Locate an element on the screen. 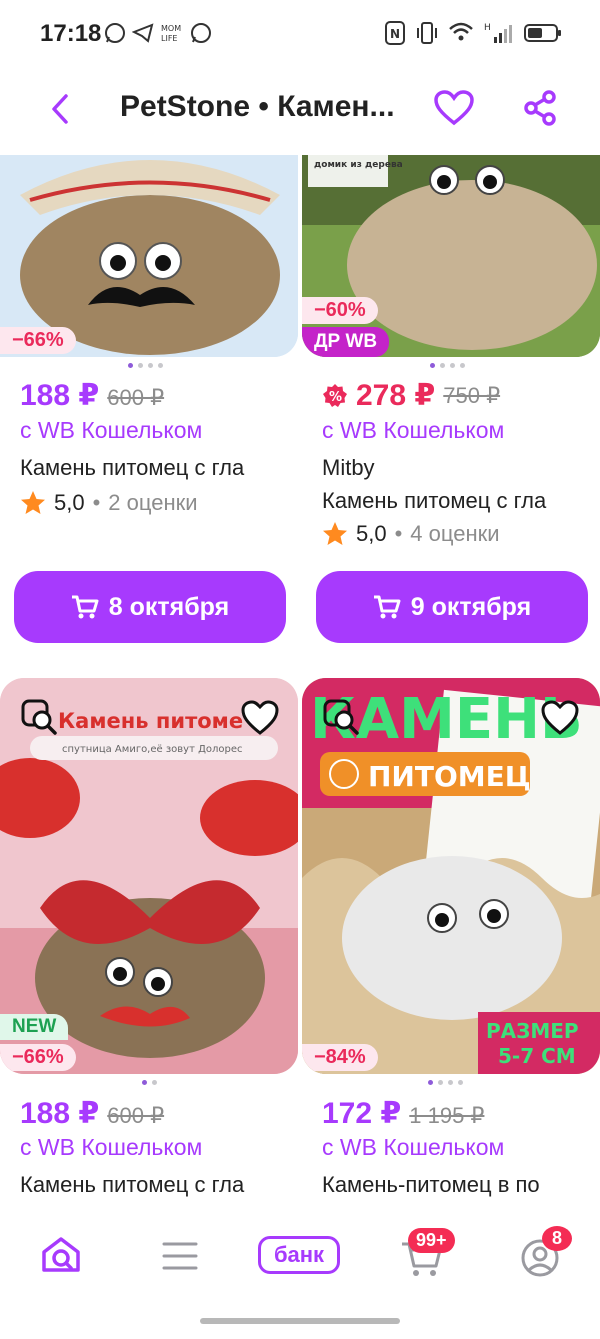 Image resolution: width=600 pixels, height=1339 pixels. discount-percent-icon: % is located at coordinates (335, 395).